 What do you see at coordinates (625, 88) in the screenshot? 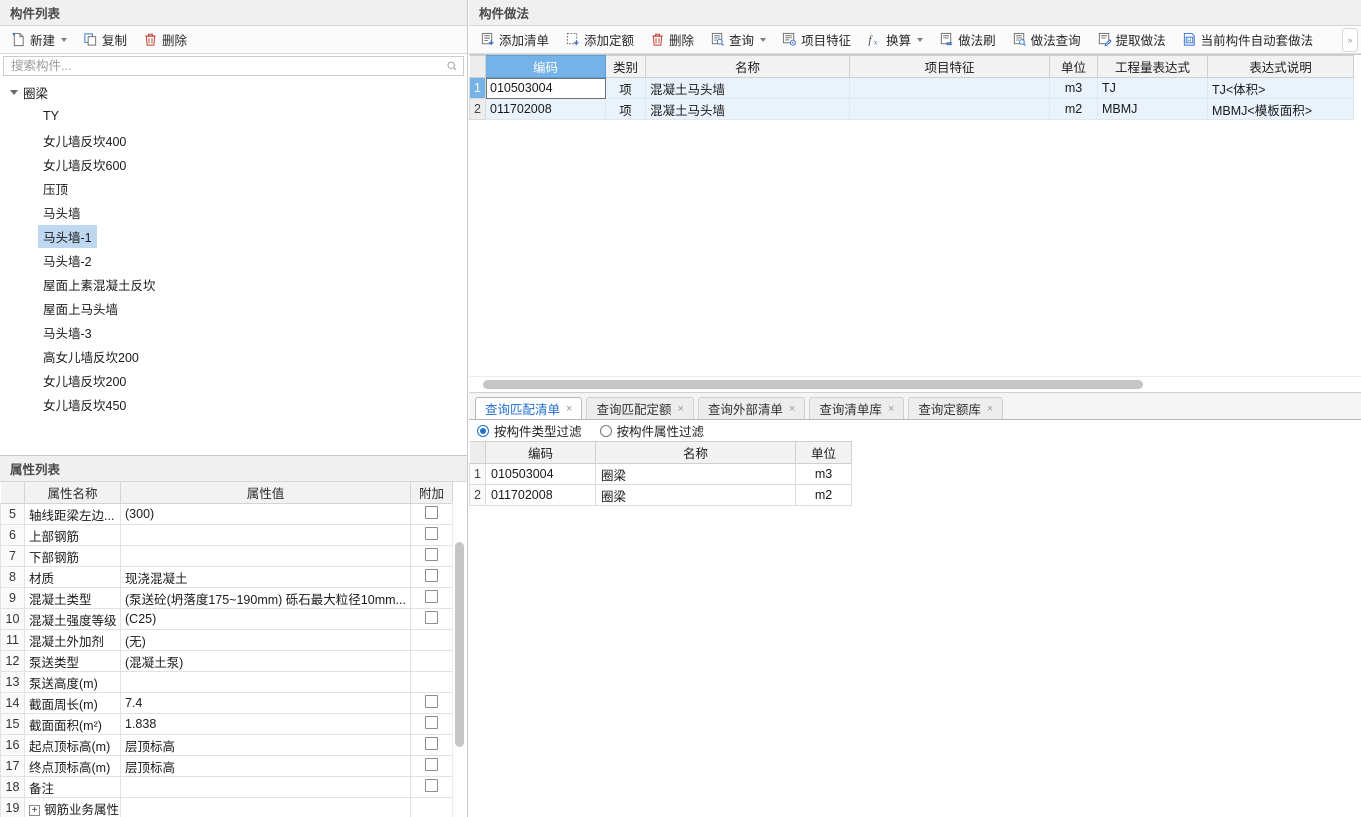
I see `method-row-category: 项` at bounding box center [625, 88].